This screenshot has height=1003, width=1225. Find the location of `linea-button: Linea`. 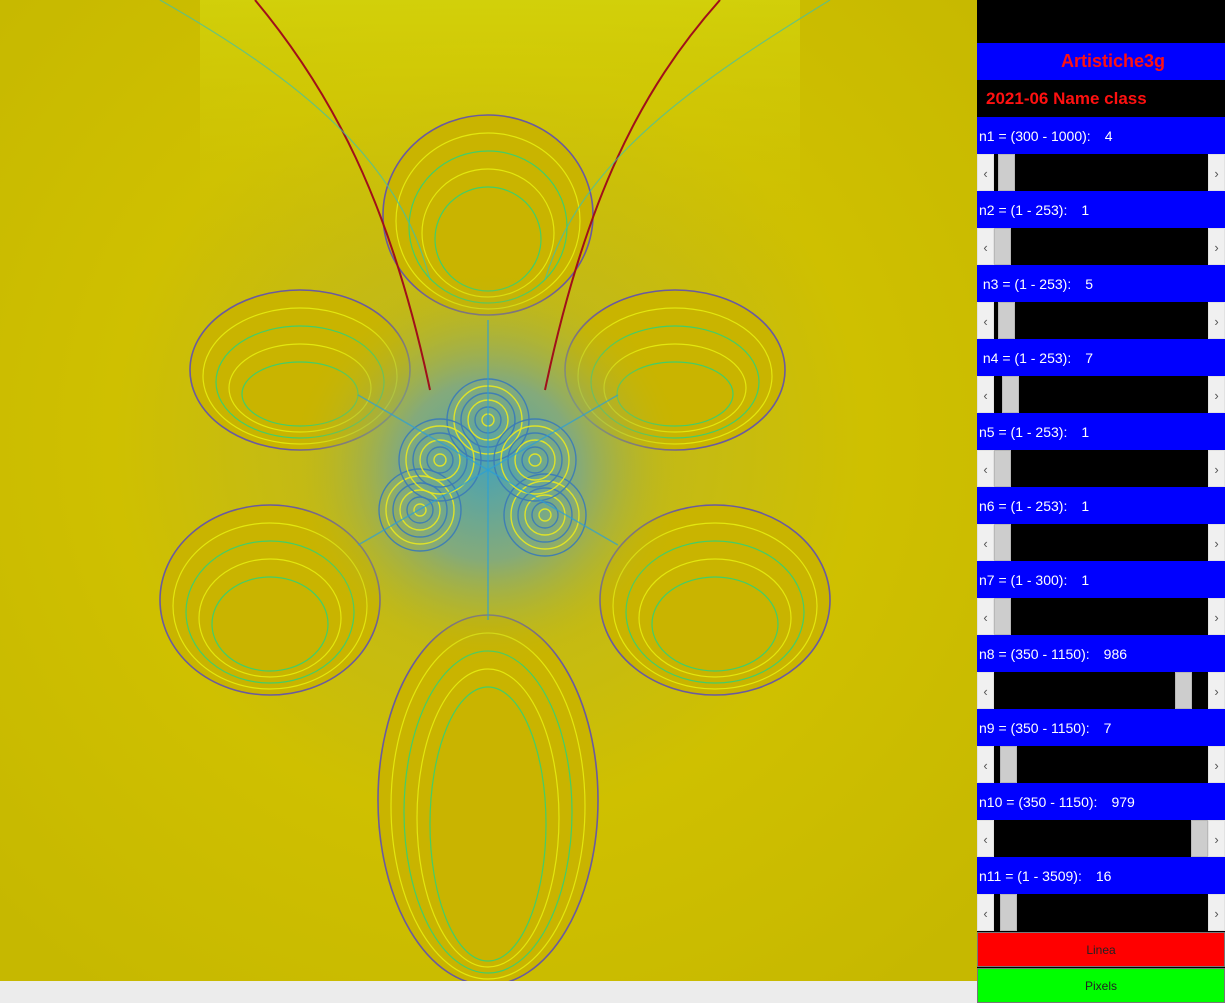

linea-button: Linea is located at coordinates (1101, 949).